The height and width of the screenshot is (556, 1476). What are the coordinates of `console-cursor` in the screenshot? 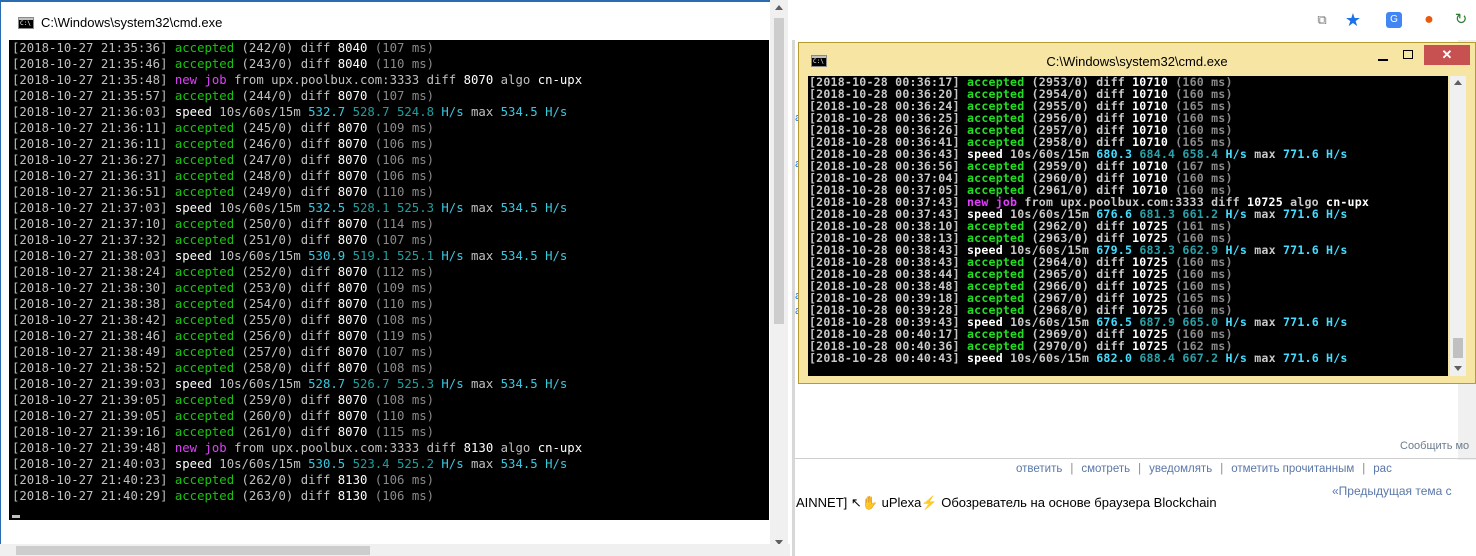 It's located at (16, 516).